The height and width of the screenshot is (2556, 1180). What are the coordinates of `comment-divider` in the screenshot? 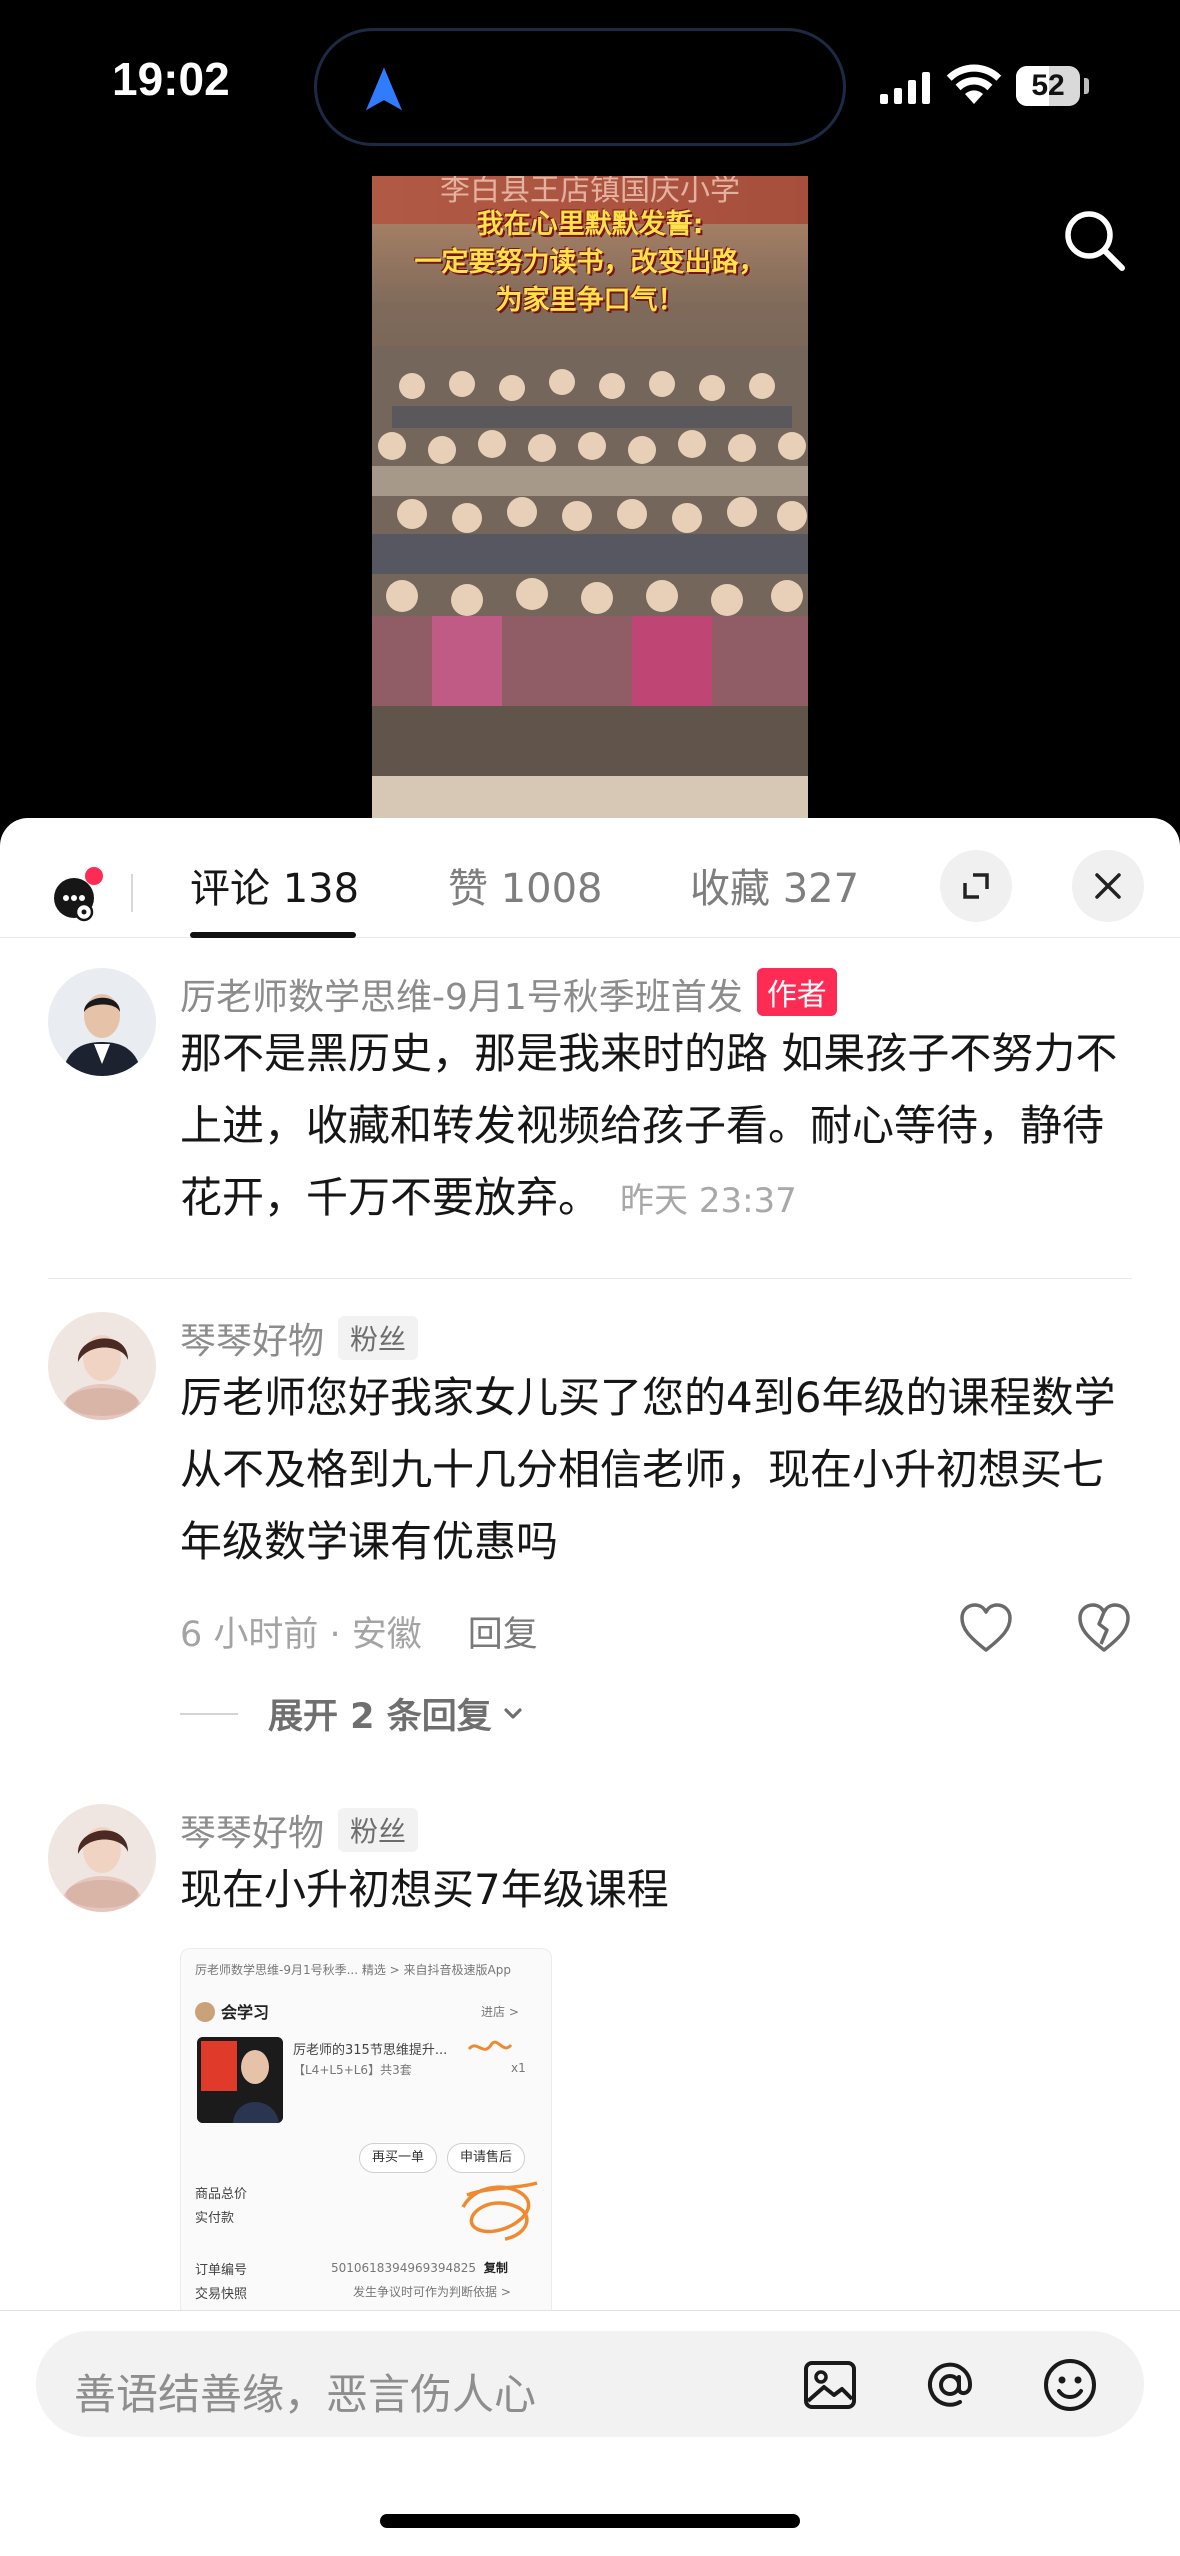 It's located at (590, 1278).